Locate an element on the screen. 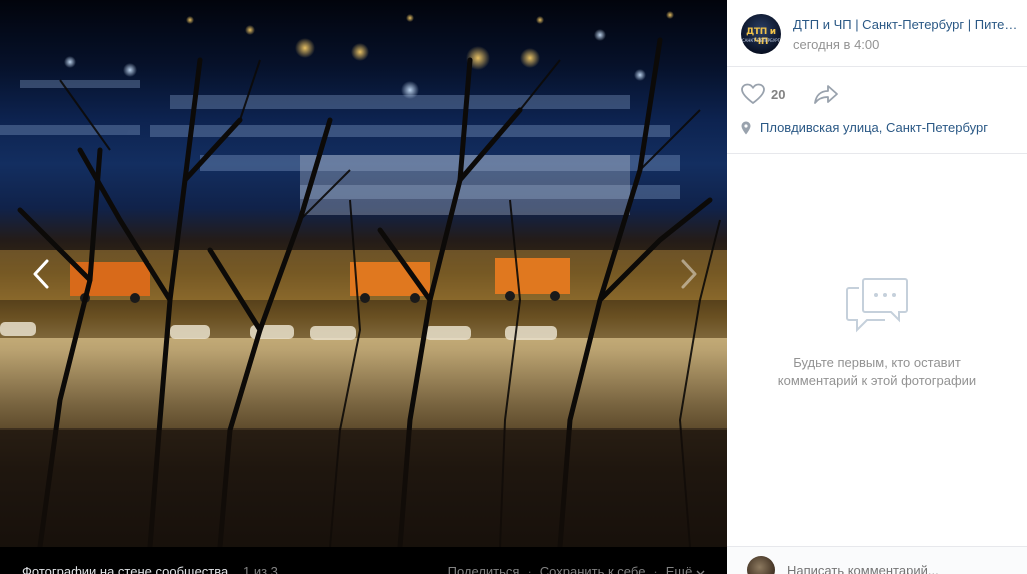 Image resolution: width=1027 pixels, height=574 pixels. like-button: 20 is located at coordinates (763, 94).